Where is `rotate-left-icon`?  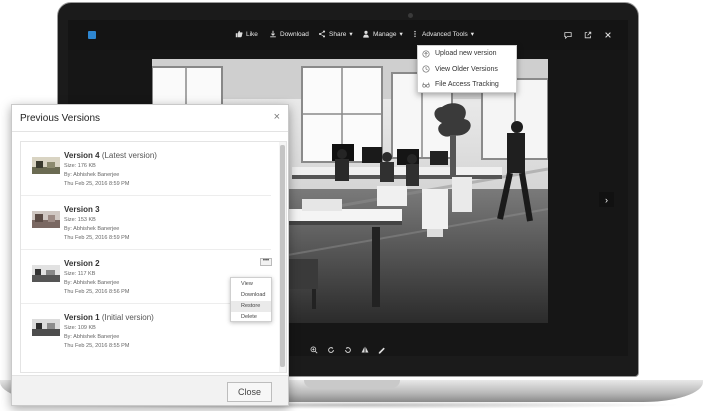 rotate-left-icon is located at coordinates (348, 347).